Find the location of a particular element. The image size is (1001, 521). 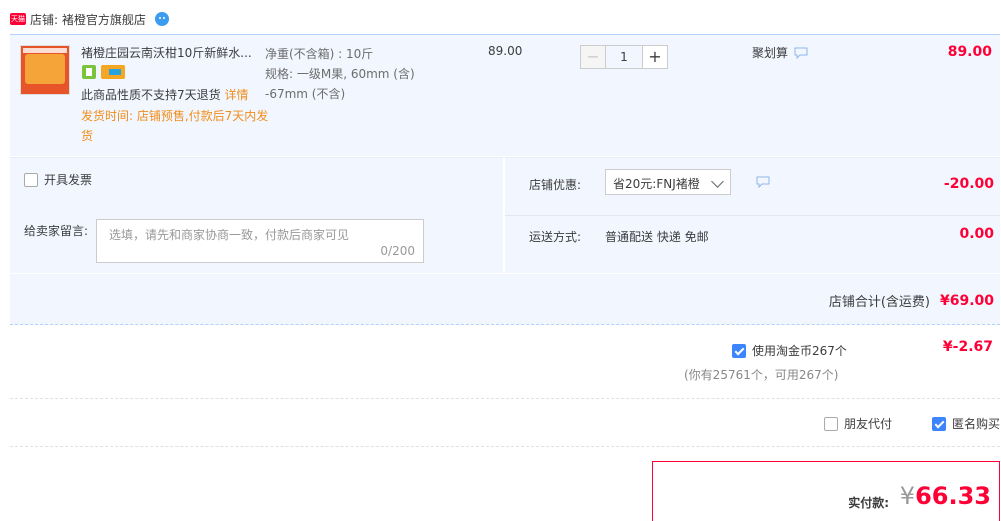

shop-name: 店铺: 褚橙官方旗舰店 is located at coordinates (88, 19).